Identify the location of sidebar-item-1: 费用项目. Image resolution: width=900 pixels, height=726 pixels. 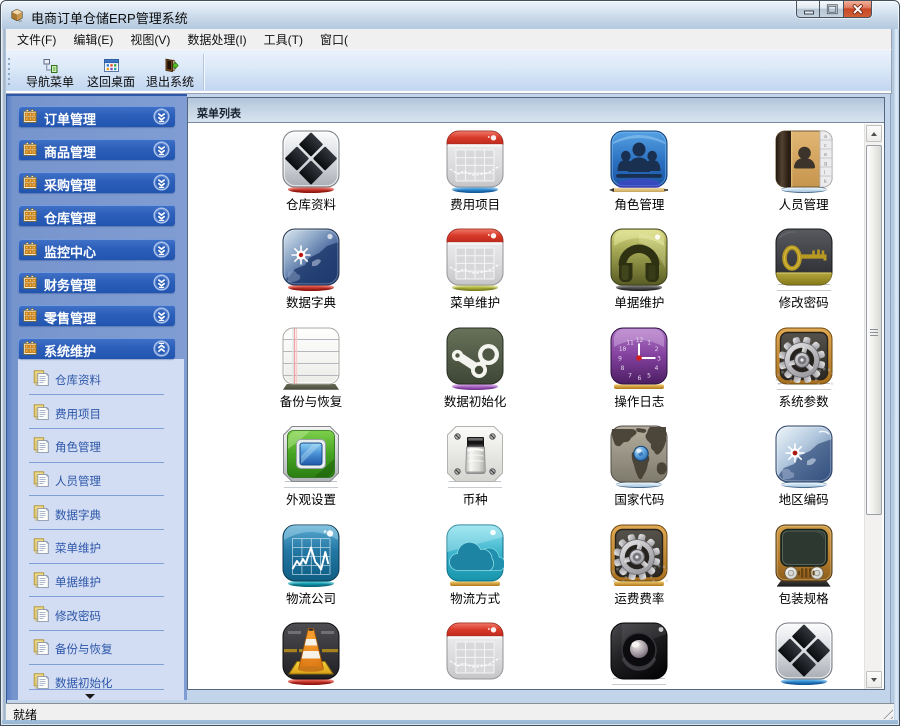
(101, 416).